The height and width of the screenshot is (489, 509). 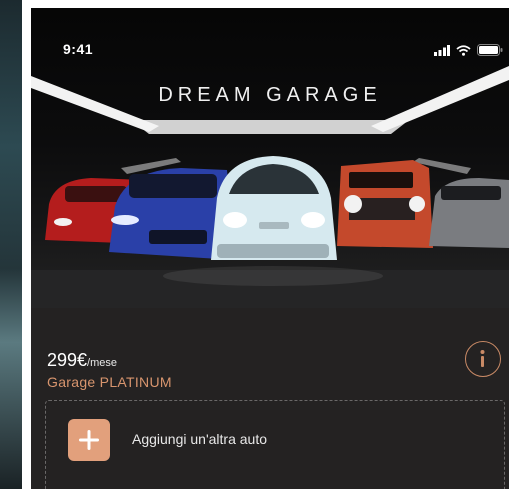 I want to click on price-value: 299€, so click(x=67, y=360).